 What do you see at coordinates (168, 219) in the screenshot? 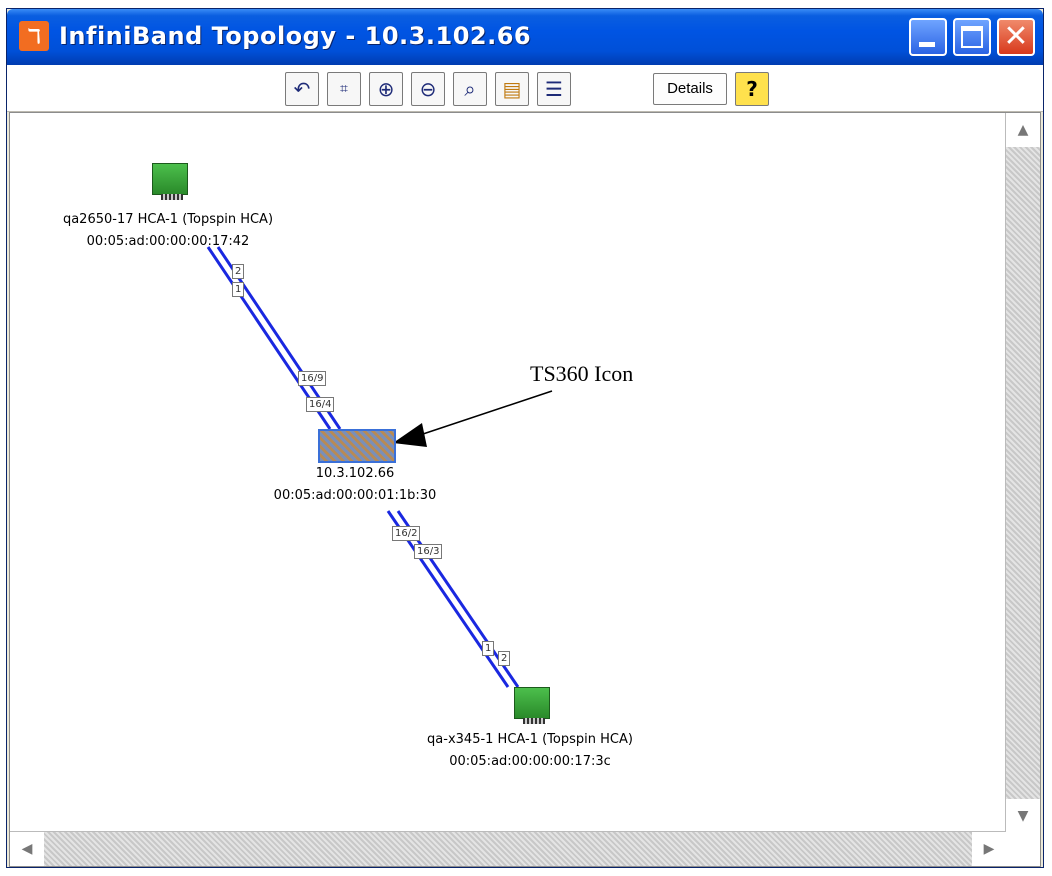
I see `hca-top-name: qa2650-17 HCA-1 (Topspin HCA)` at bounding box center [168, 219].